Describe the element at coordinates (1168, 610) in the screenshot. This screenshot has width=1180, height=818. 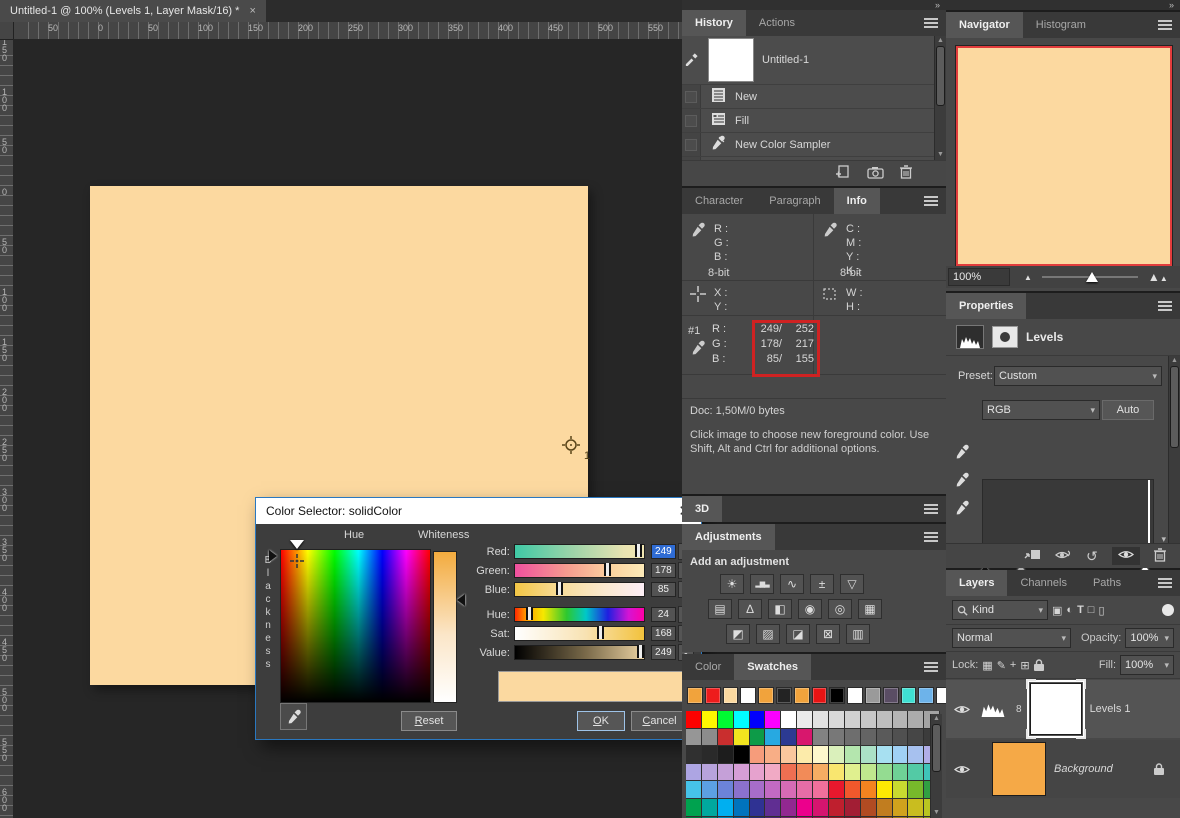
I see `filter-toggle-icon` at that location.